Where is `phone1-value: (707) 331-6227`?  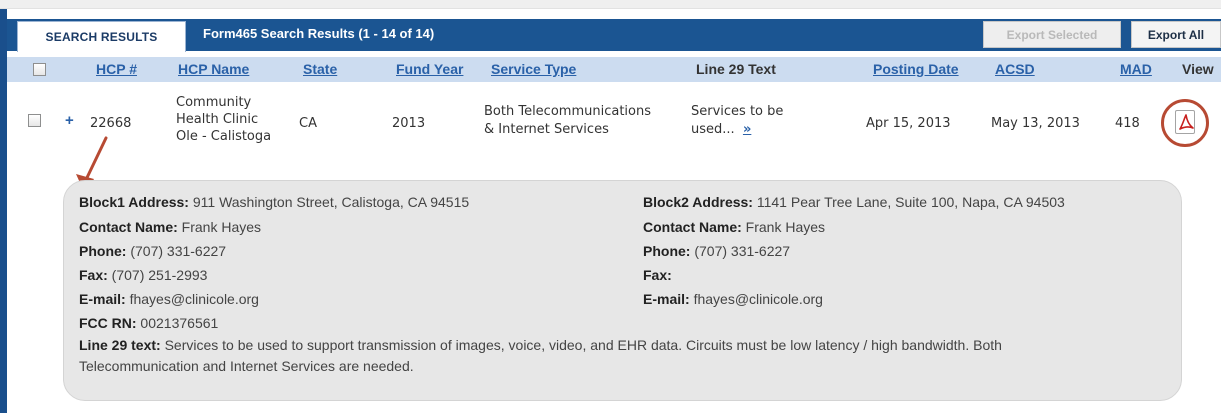
phone1-value: (707) 331-6227 is located at coordinates (176, 251).